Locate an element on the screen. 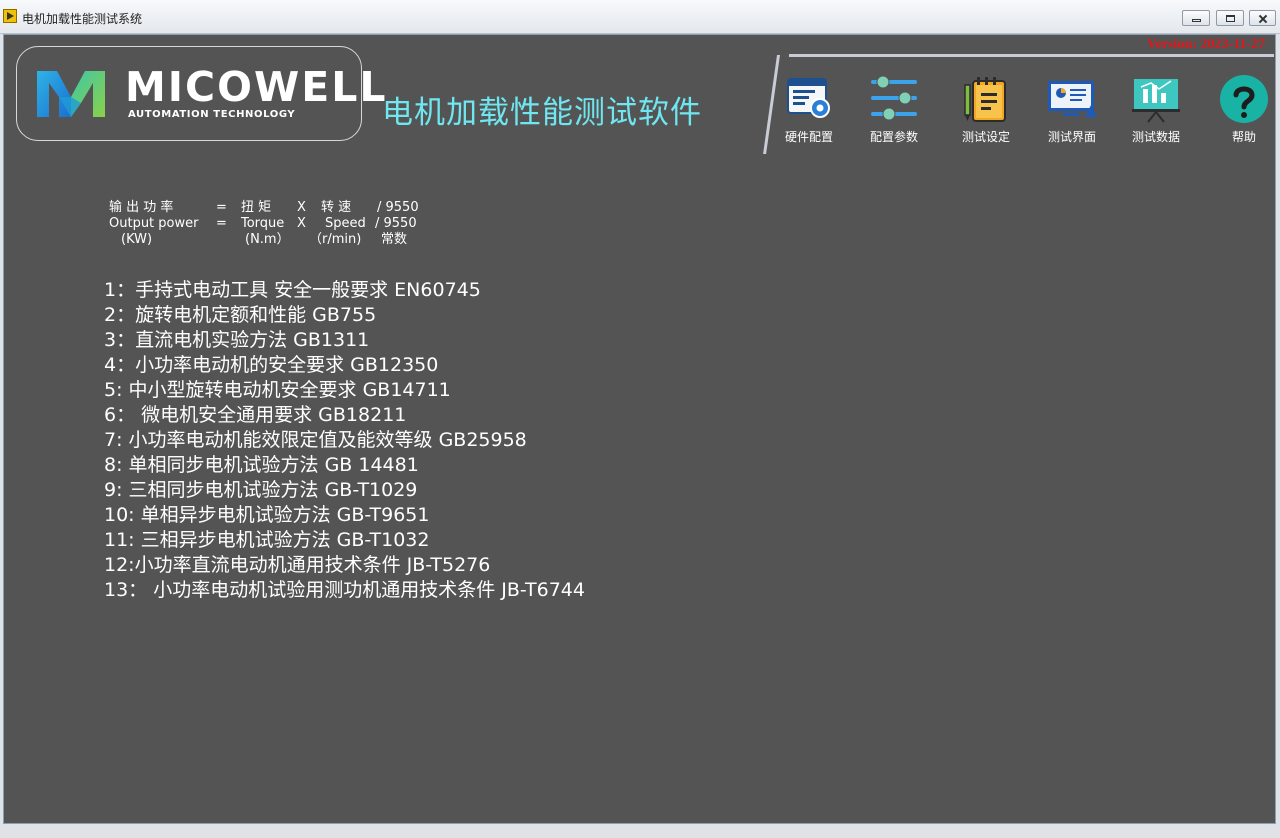  logo-wordmark: MICOWELL is located at coordinates (256, 87).